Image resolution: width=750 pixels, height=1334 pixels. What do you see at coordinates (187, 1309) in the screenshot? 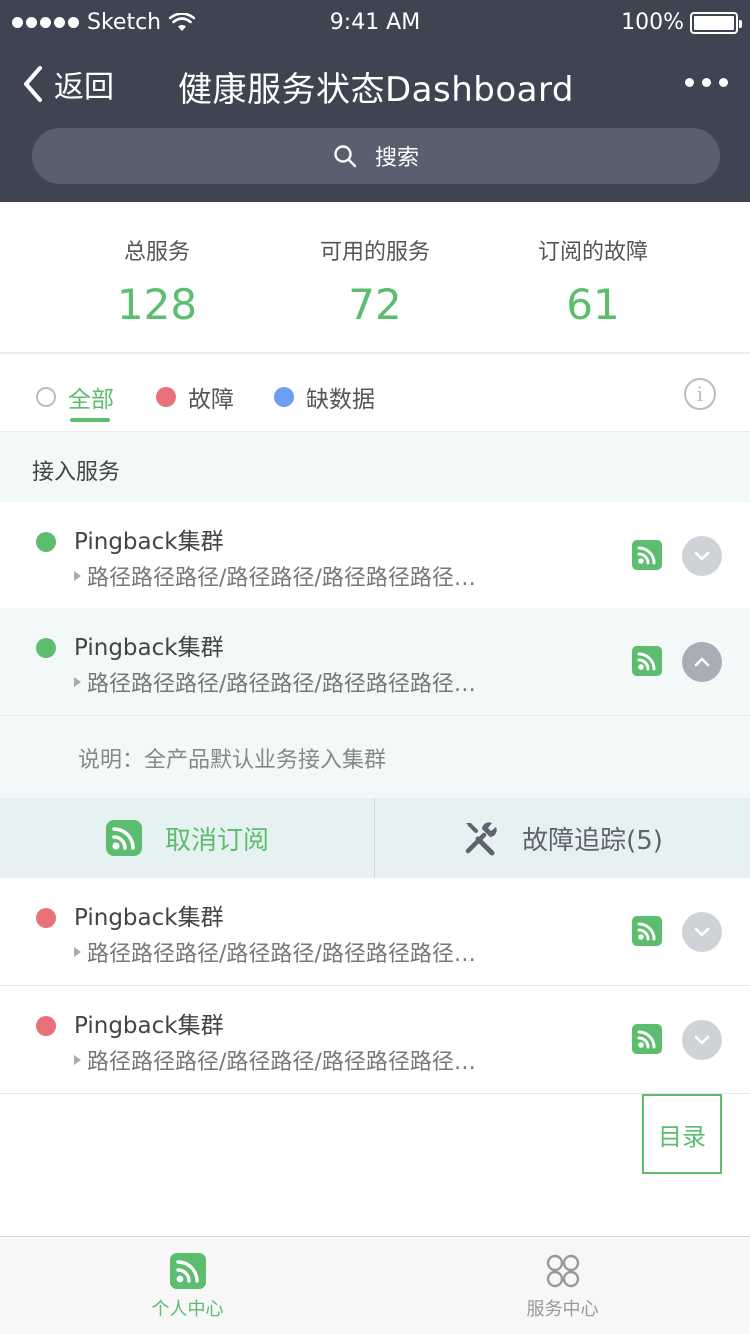
I see `tab-label: 个人中心` at bounding box center [187, 1309].